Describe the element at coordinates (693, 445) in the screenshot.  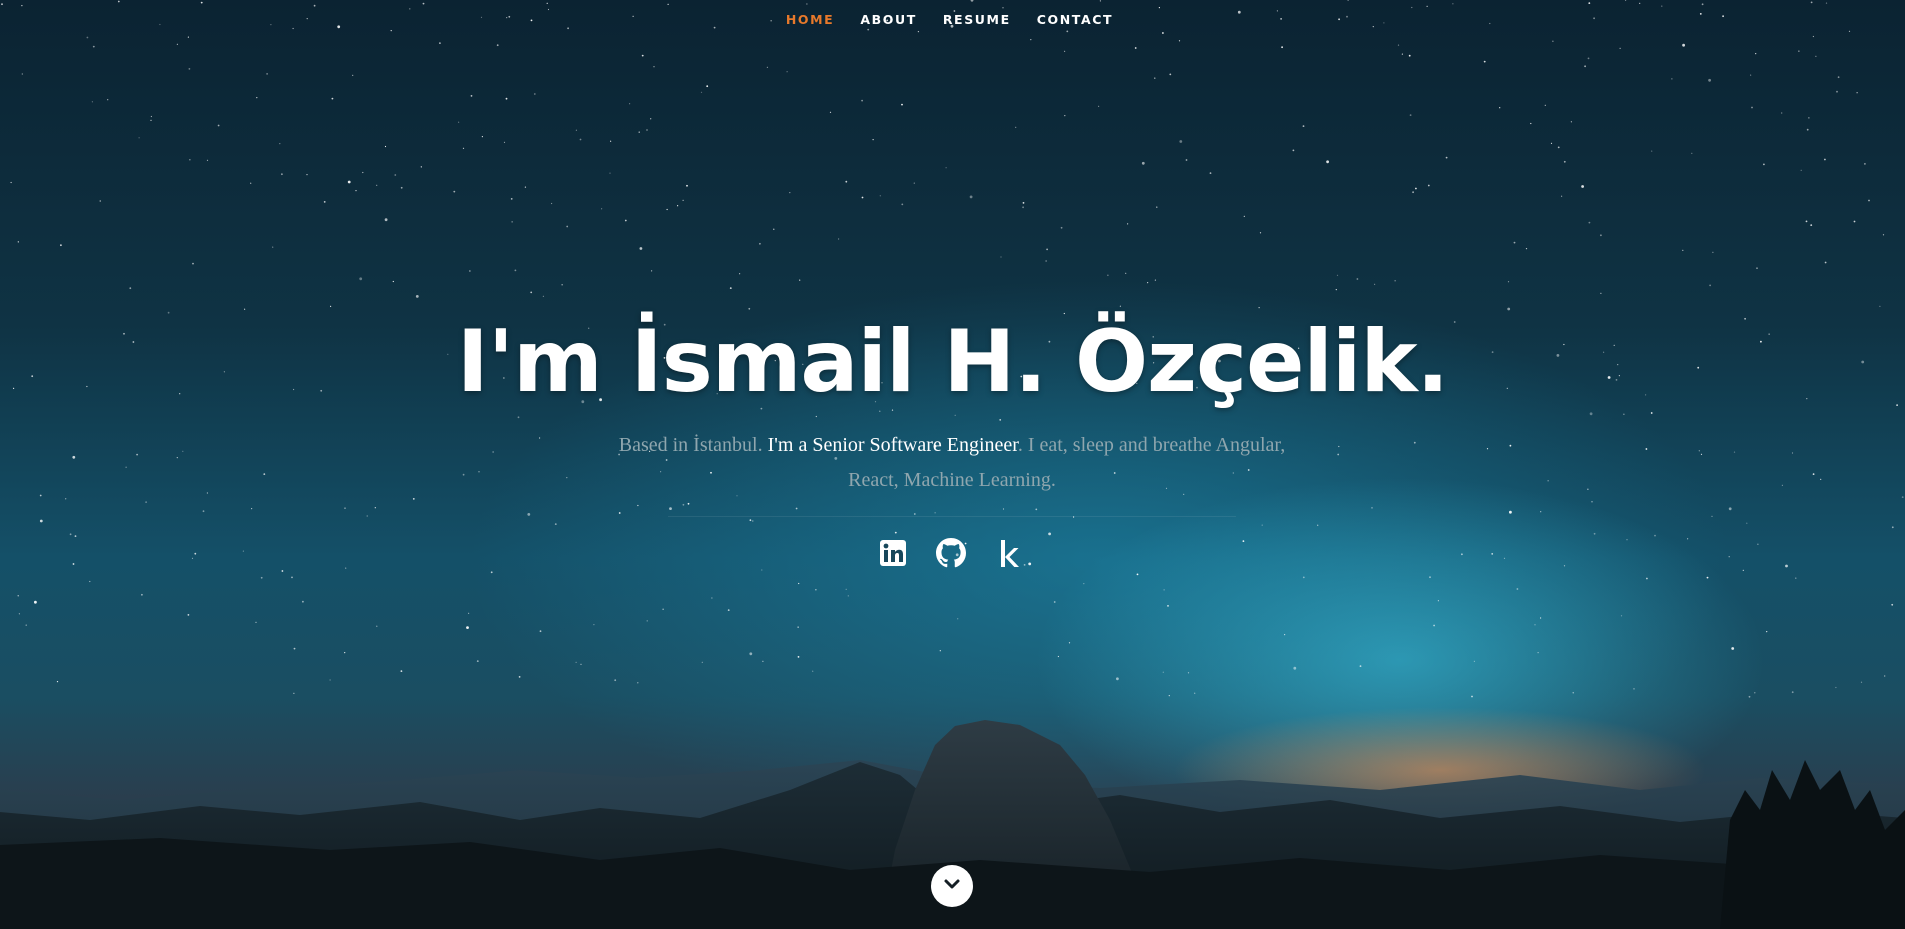
I see `intro-prefix: Based in İstanbul.` at that location.